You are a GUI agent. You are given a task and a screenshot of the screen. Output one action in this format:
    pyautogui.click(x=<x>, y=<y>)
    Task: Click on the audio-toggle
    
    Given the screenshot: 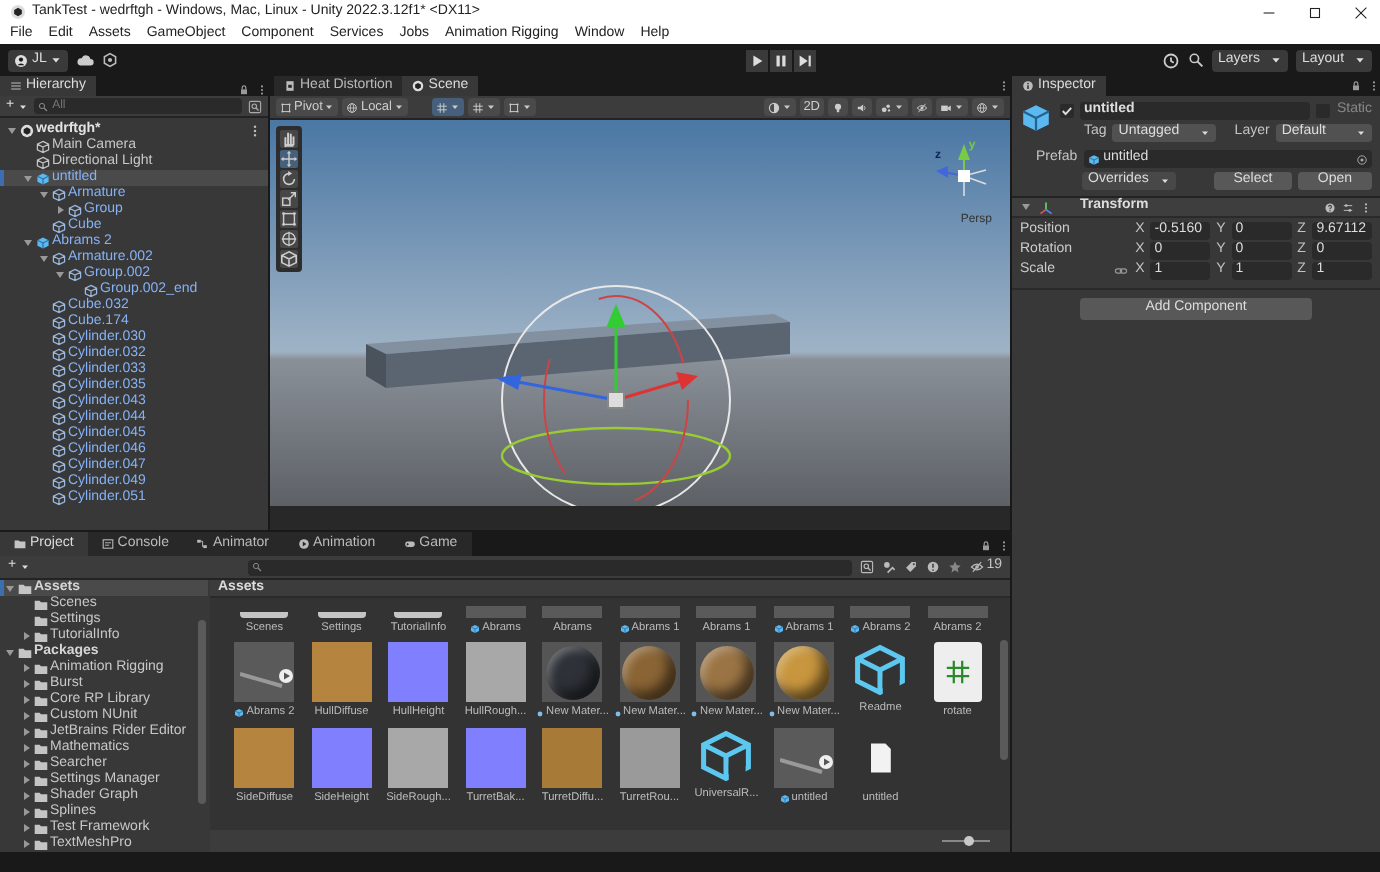 What is the action you would take?
    pyautogui.click(x=862, y=107)
    